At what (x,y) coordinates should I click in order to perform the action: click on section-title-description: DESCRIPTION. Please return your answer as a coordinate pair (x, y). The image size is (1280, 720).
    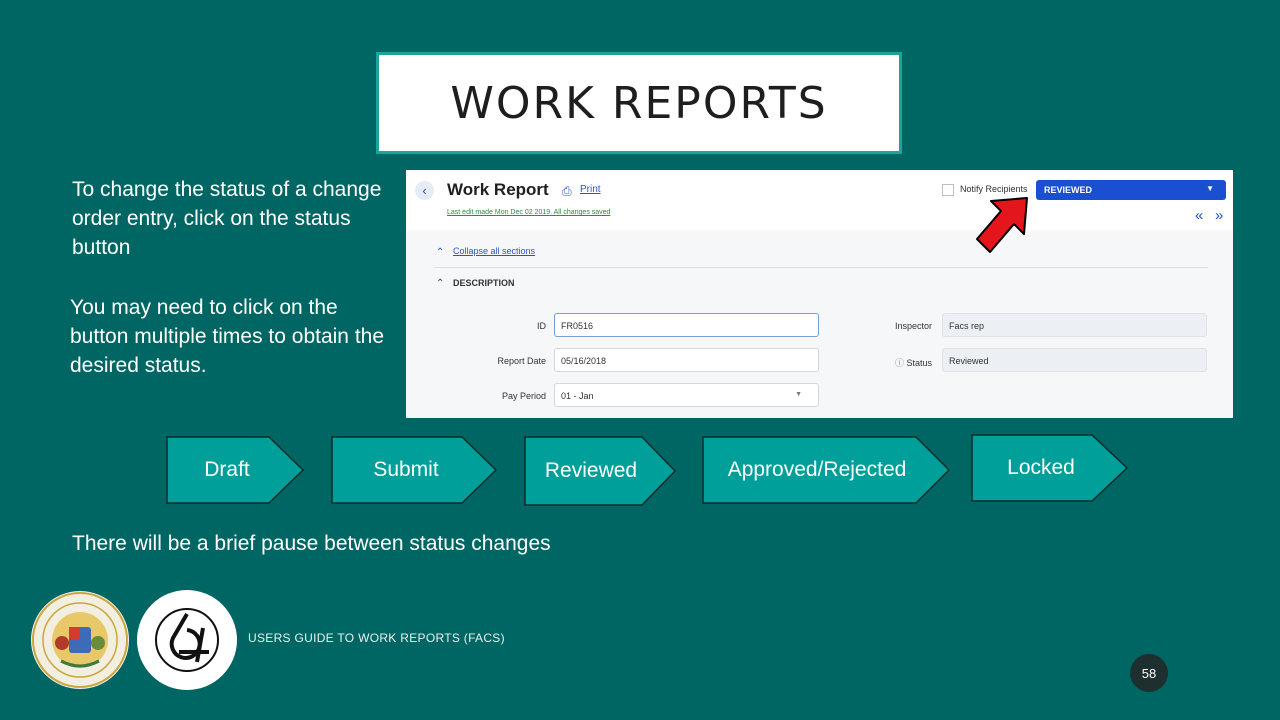
    Looking at the image, I should click on (484, 283).